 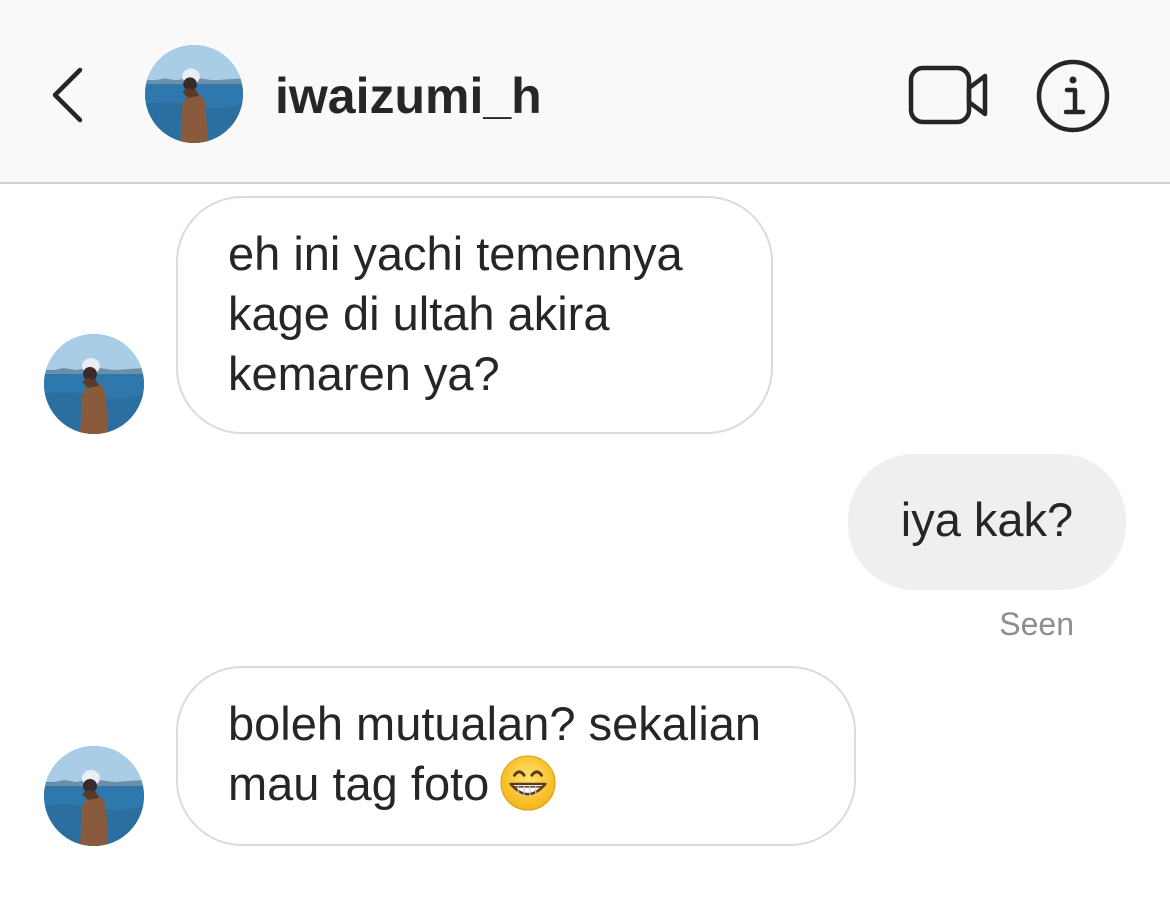 I want to click on contact-avatar, so click(x=194, y=94).